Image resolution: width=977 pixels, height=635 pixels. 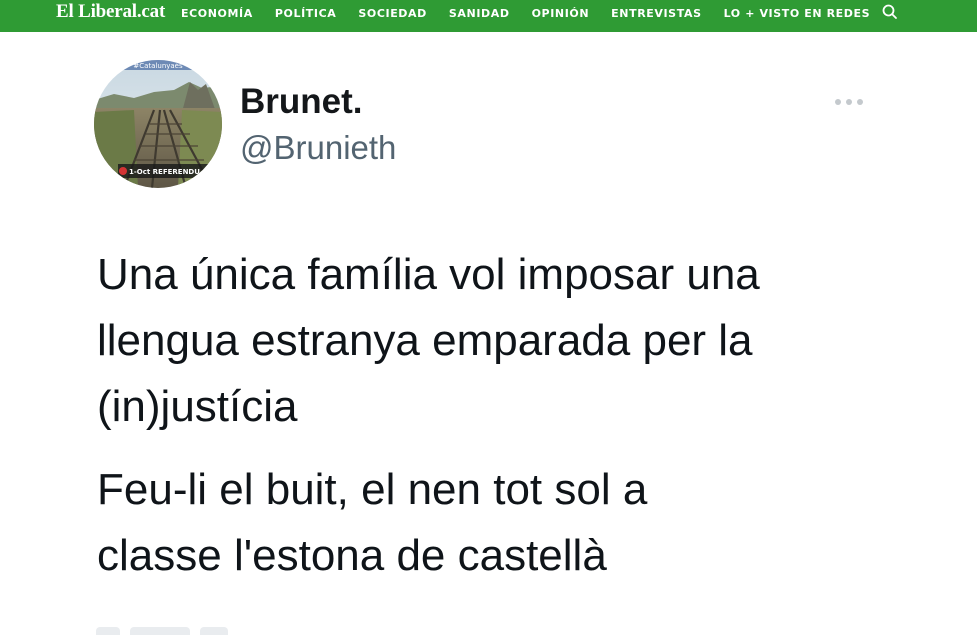 I want to click on tweet-line: llengua estranya emparada per la, so click(x=425, y=340).